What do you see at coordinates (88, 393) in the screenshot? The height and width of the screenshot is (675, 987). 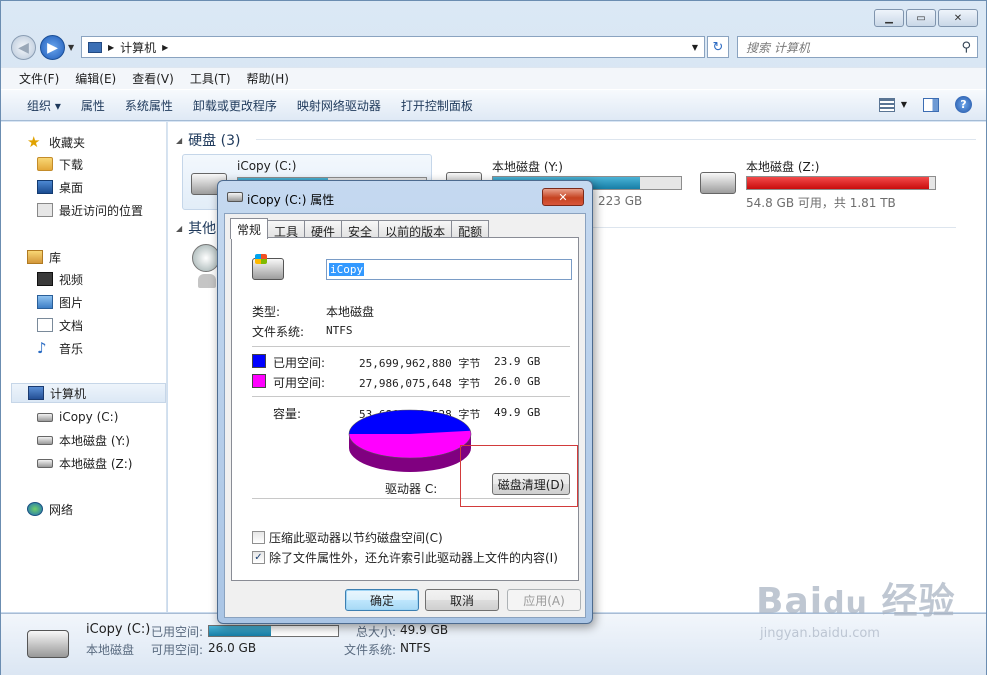 I see `nav-computer: 计算机` at bounding box center [88, 393].